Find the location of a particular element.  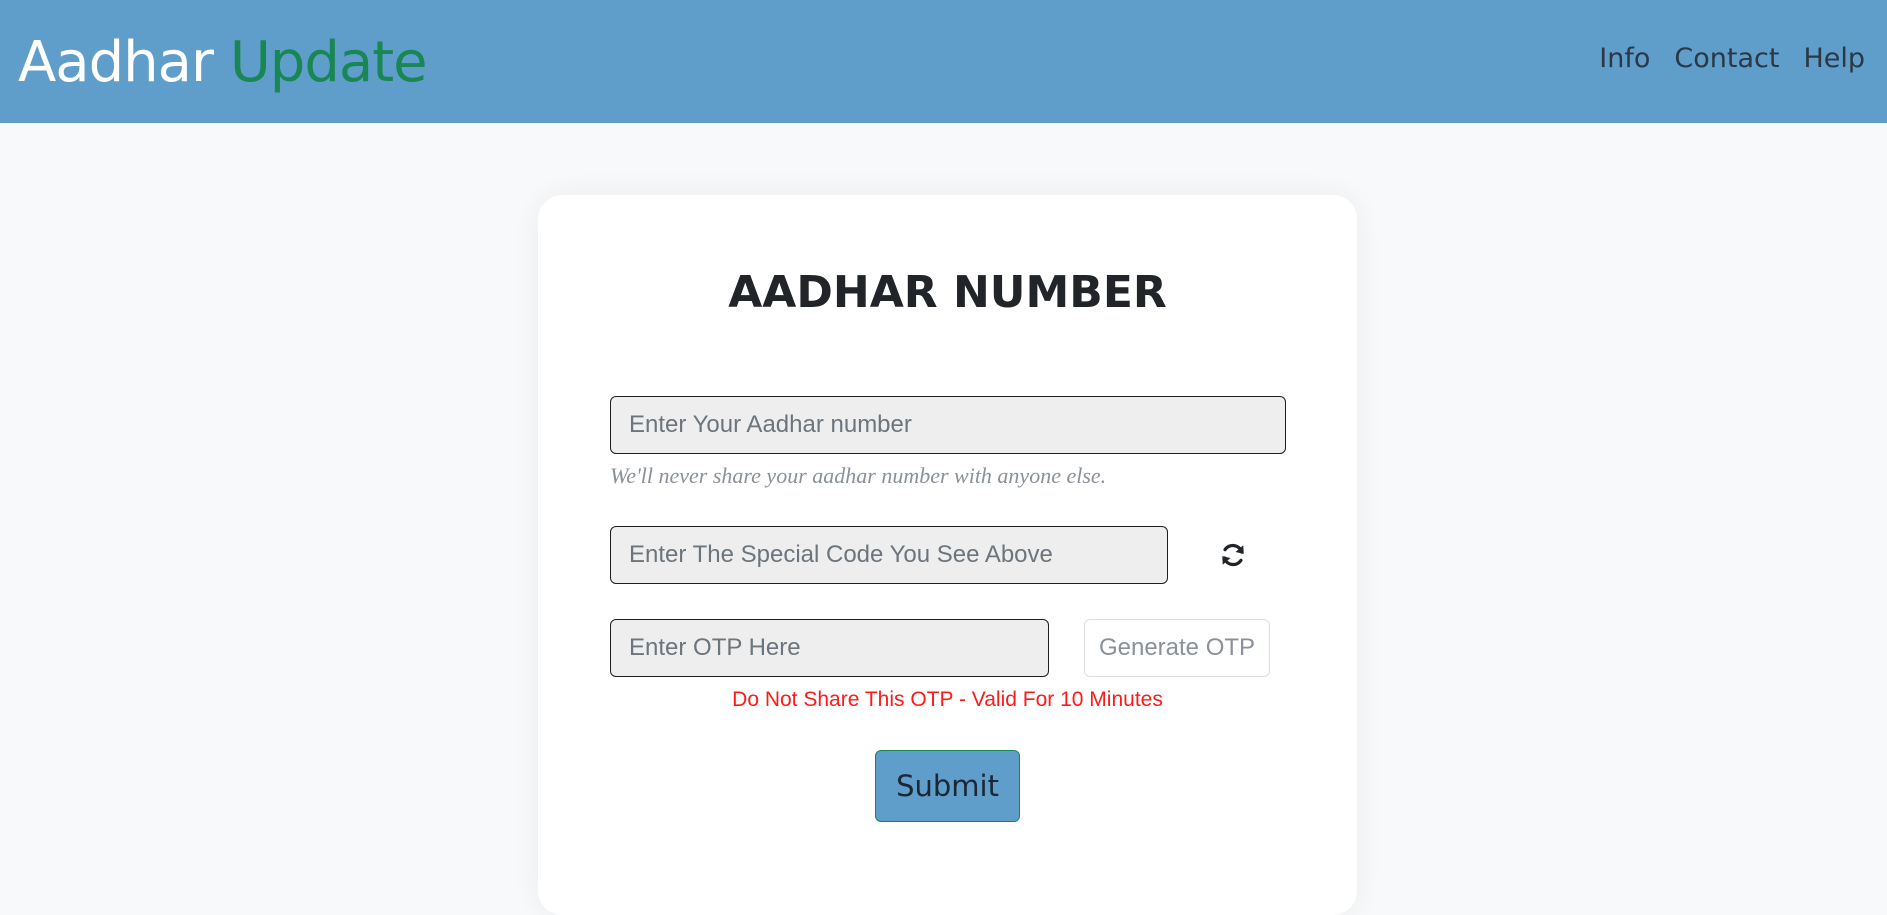

brand-logo: Aadhar Update is located at coordinates (223, 63).